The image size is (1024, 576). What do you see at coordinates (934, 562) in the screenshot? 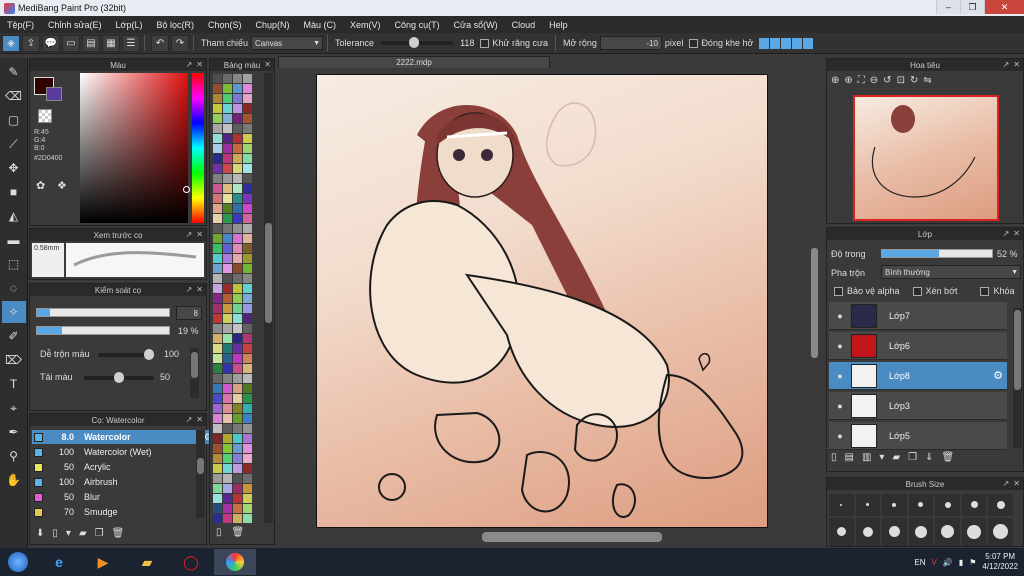
I see `antivirus-icon: V` at bounding box center [934, 562].